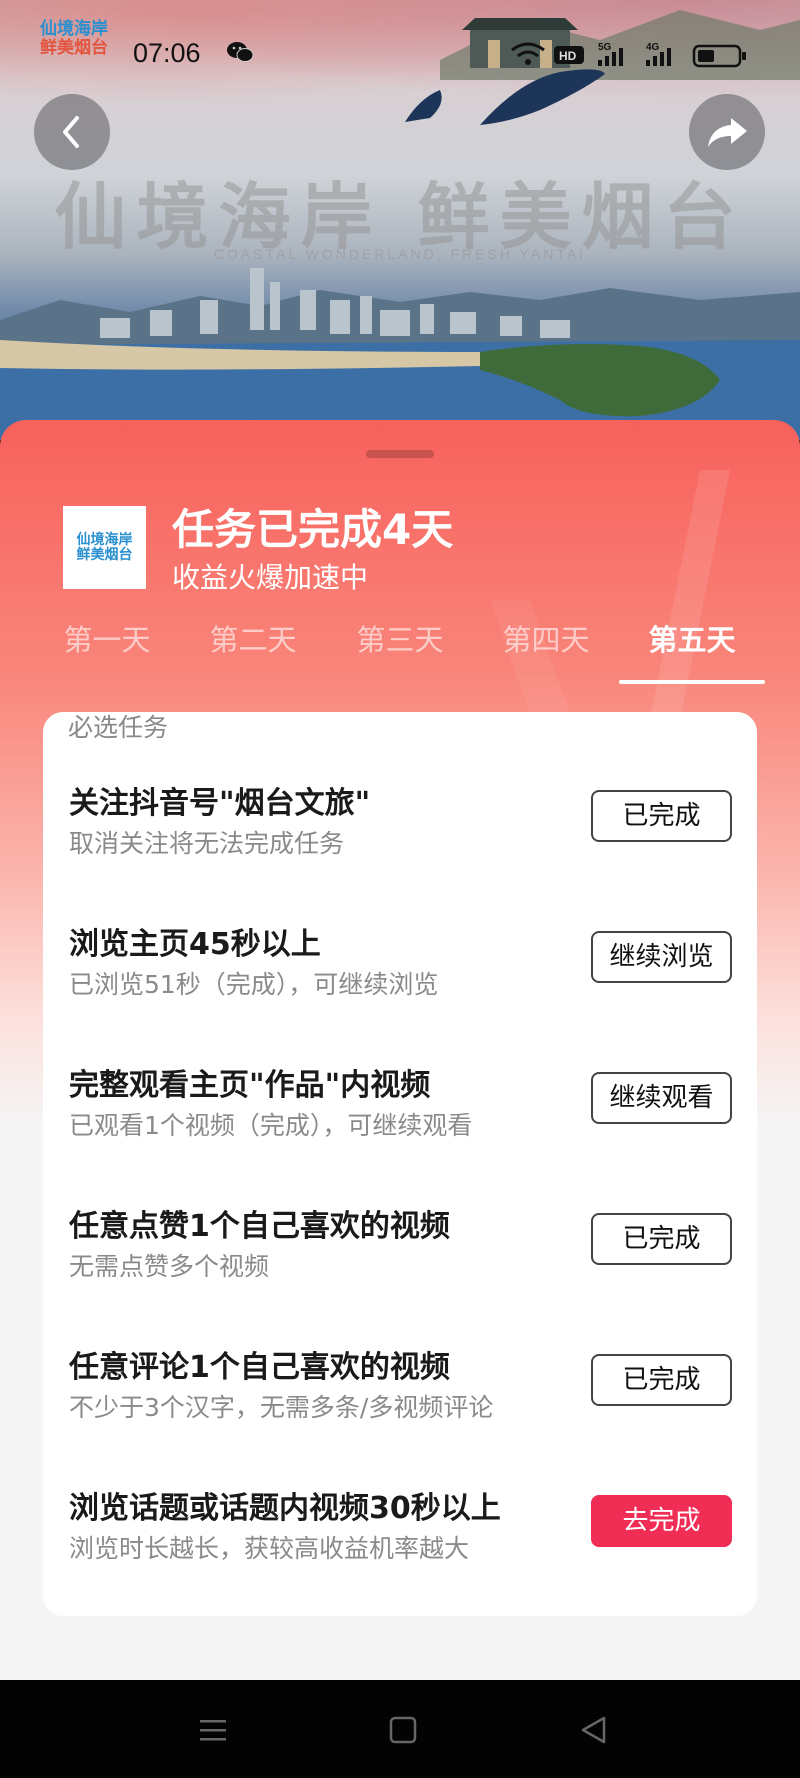 This screenshot has height=1778, width=800. What do you see at coordinates (400, 454) in the screenshot?
I see `sheet-drag-handle` at bounding box center [400, 454].